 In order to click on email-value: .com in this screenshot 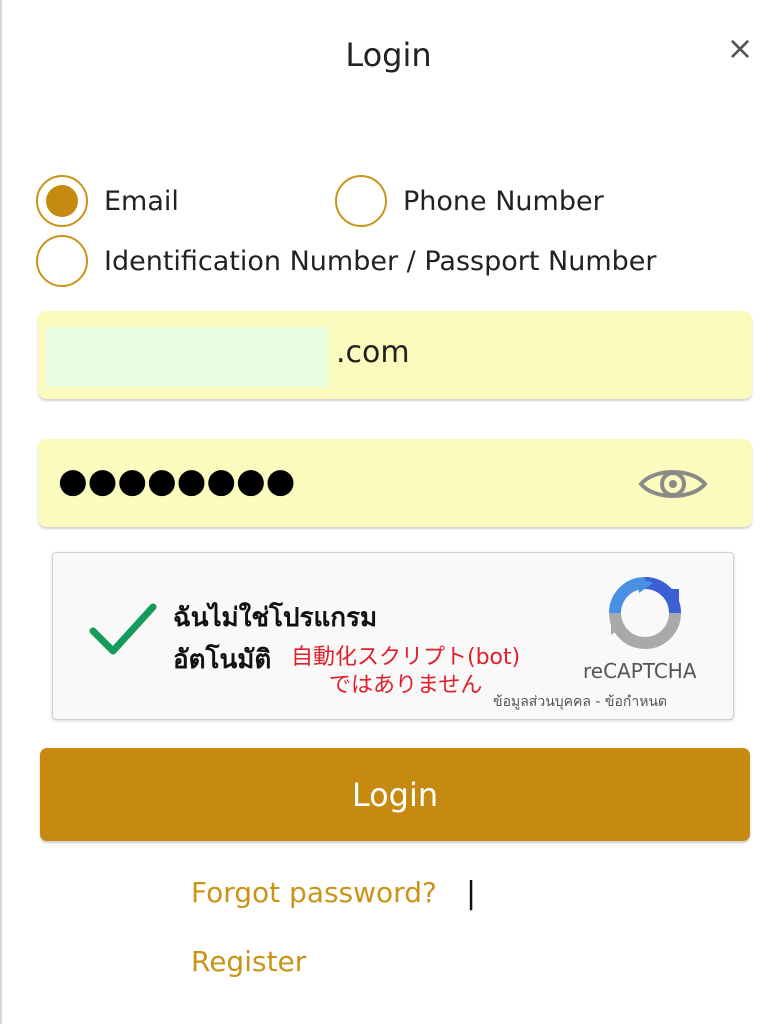, I will do `click(373, 352)`.